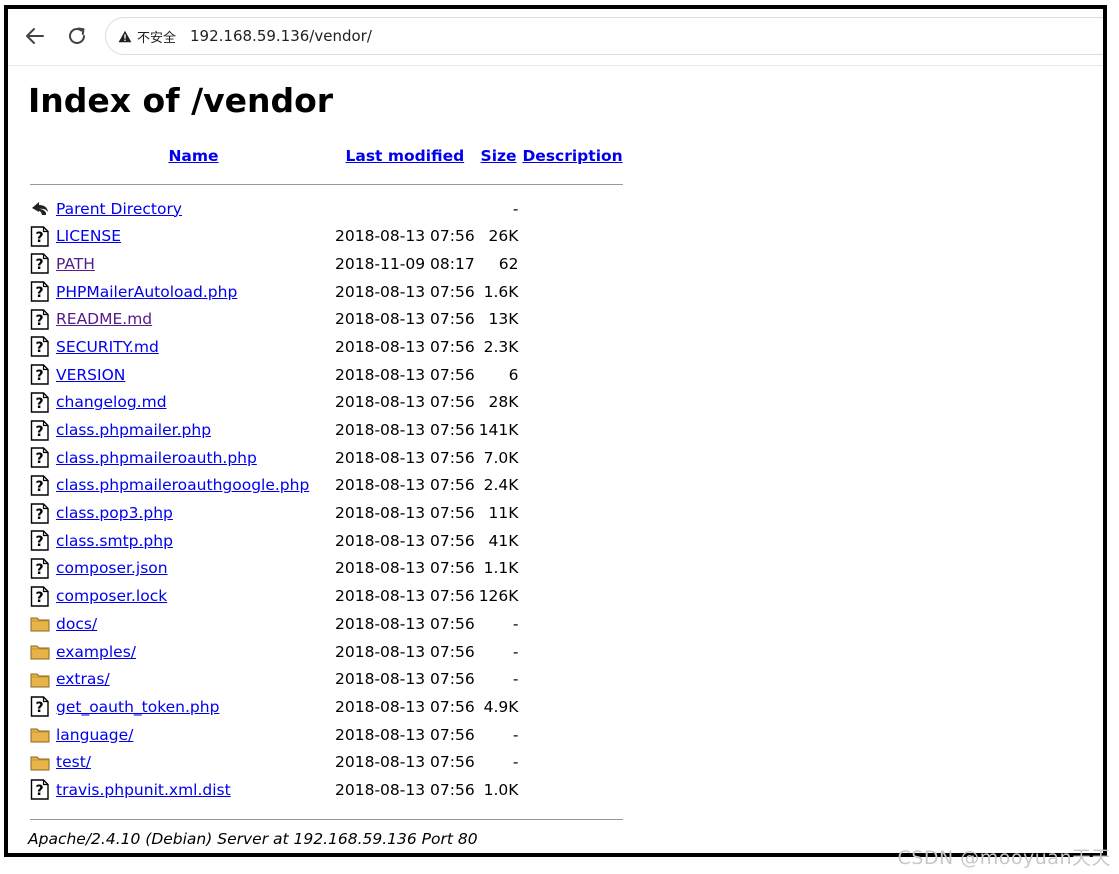 The height and width of the screenshot is (874, 1119). What do you see at coordinates (119, 209) in the screenshot?
I see `entry-link: Parent Directory` at bounding box center [119, 209].